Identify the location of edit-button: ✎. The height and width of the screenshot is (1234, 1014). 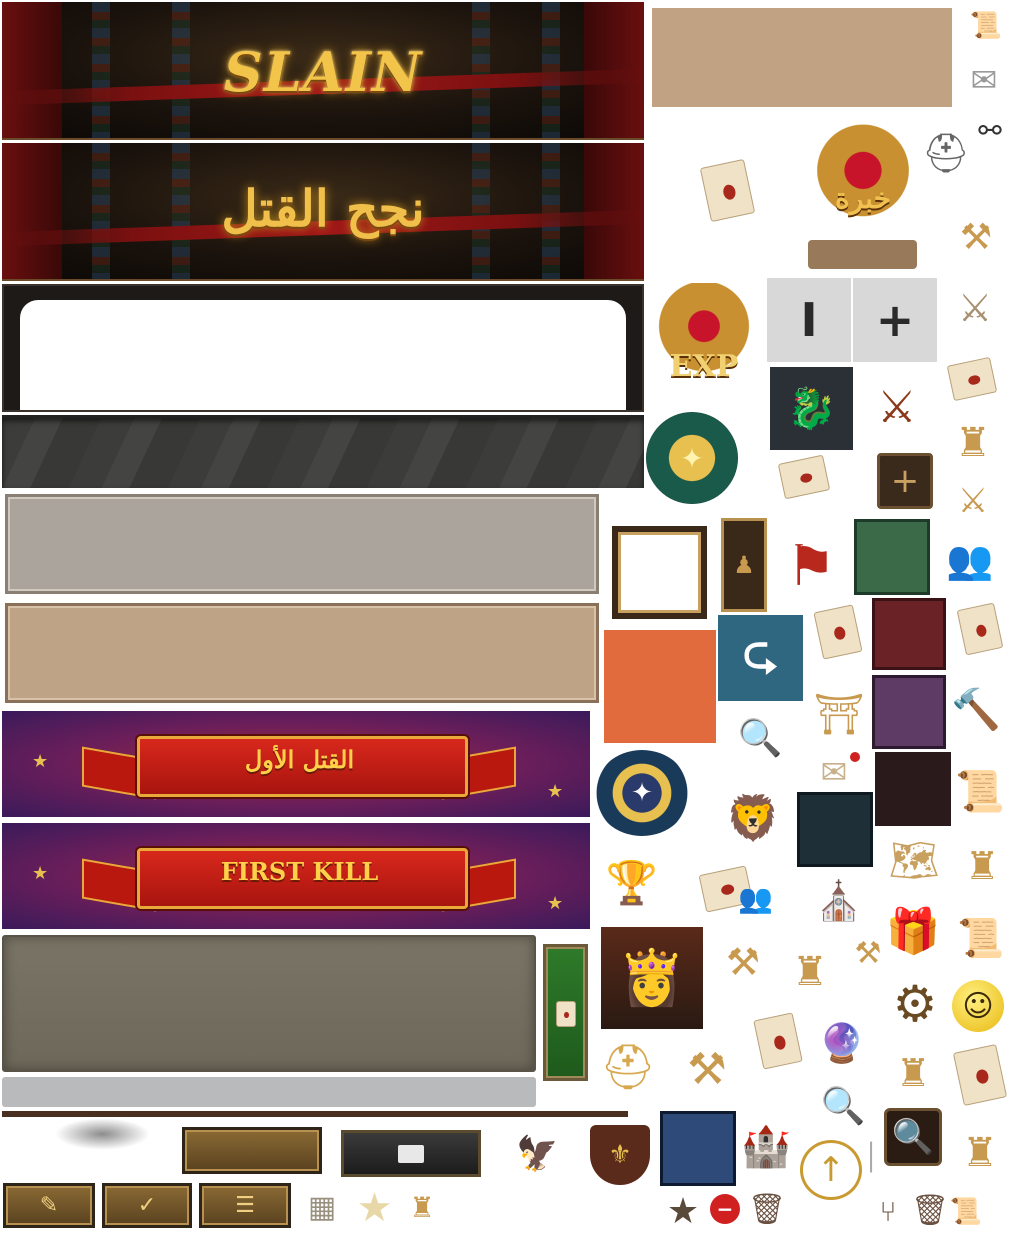
(49, 1205).